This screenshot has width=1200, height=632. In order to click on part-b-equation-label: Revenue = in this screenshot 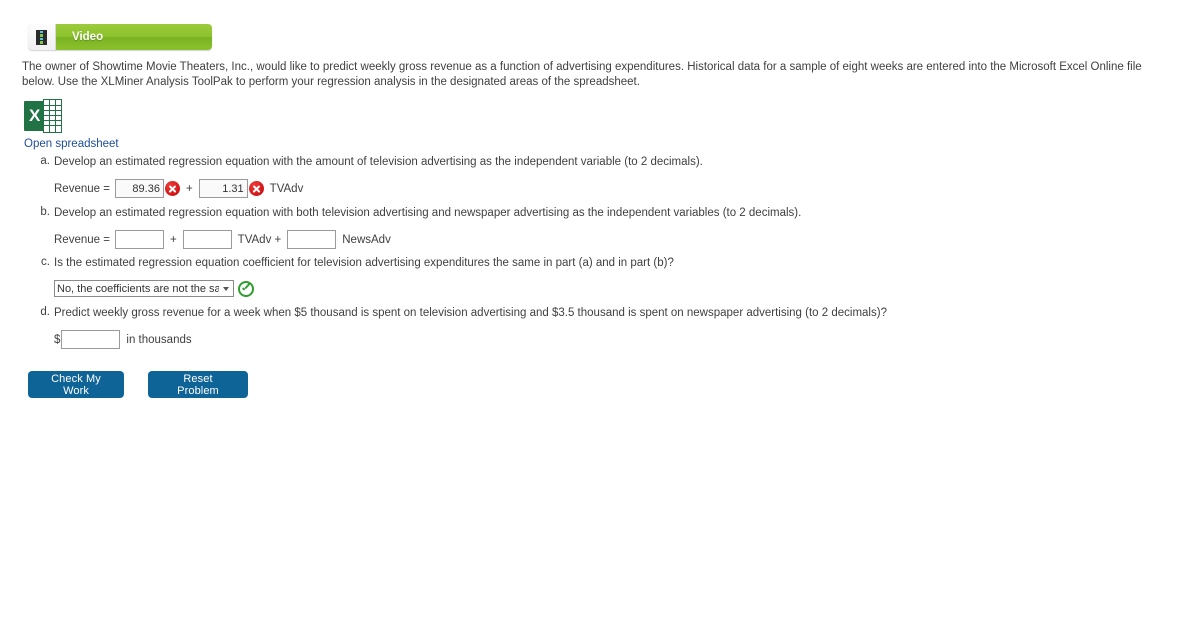, I will do `click(82, 239)`.